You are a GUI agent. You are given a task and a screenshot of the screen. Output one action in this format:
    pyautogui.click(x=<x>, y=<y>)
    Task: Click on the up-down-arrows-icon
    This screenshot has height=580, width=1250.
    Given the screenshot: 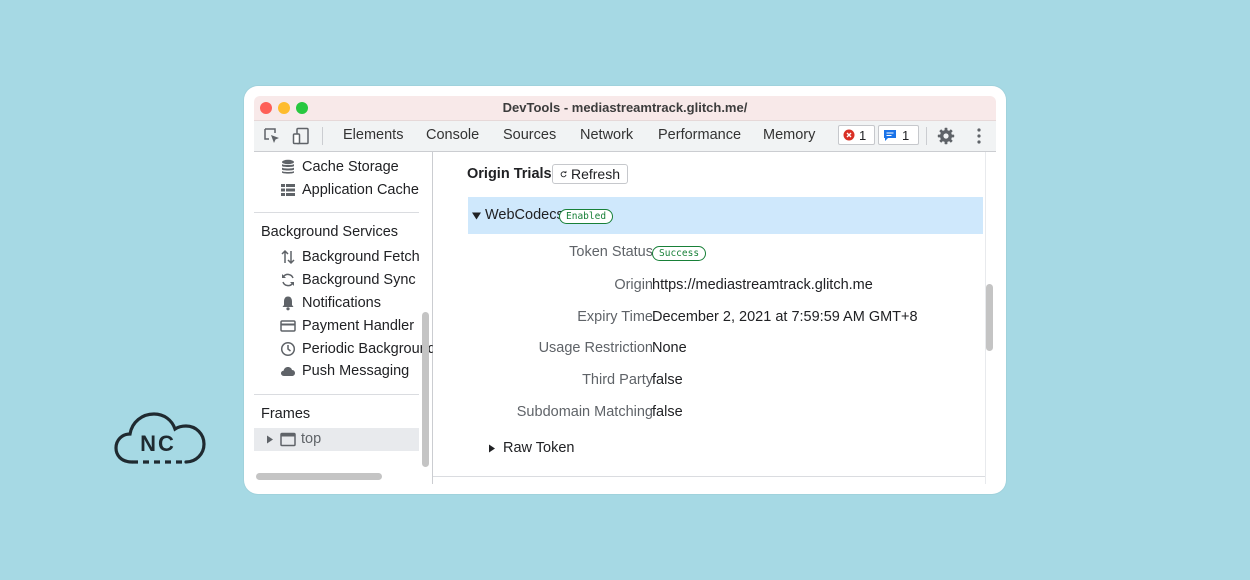 What is the action you would take?
    pyautogui.click(x=288, y=257)
    